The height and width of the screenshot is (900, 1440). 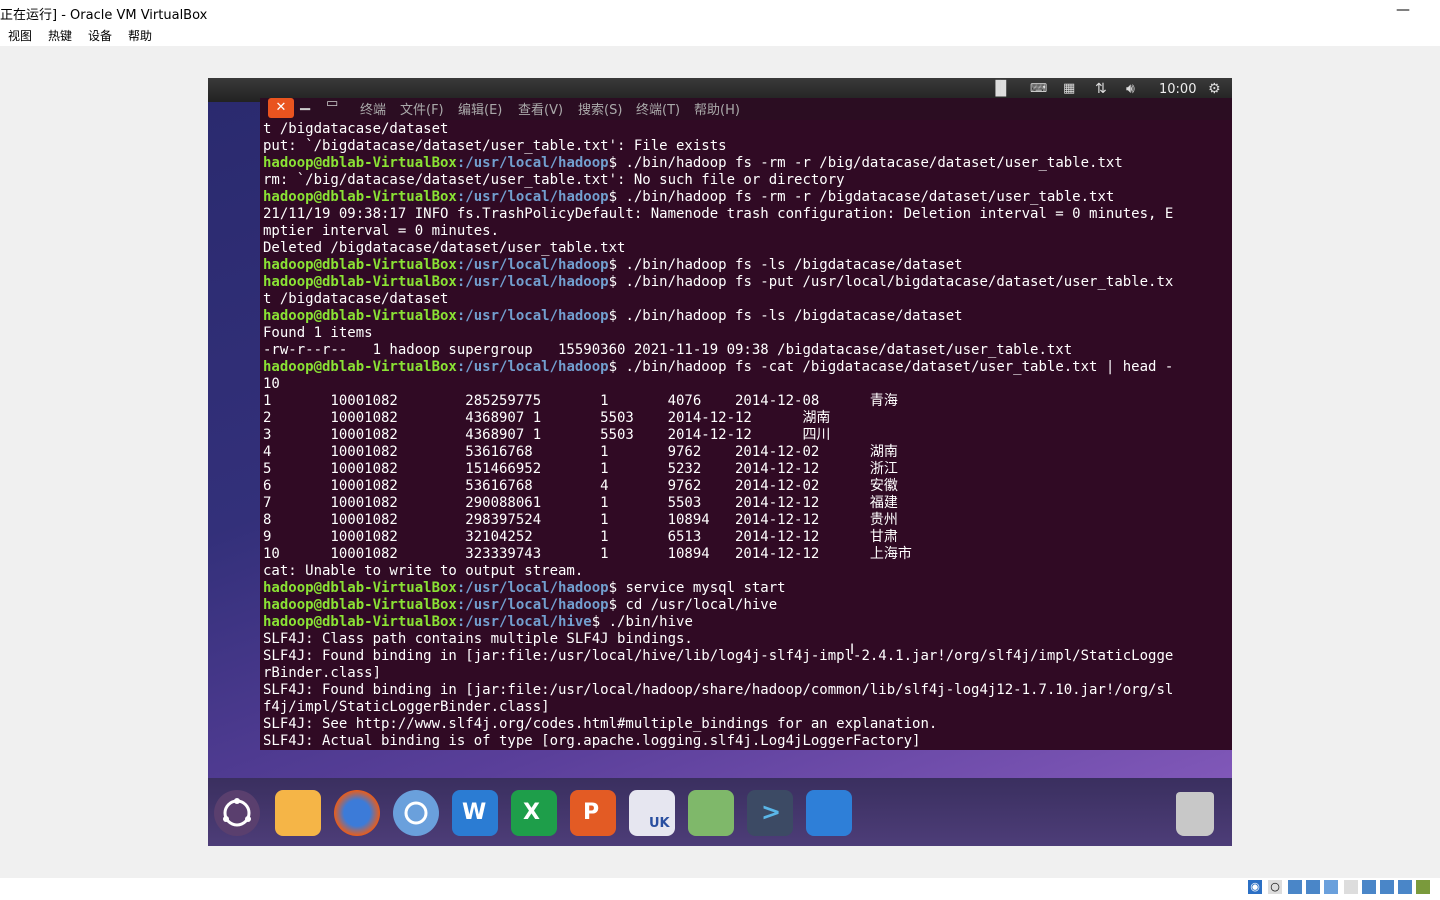 What do you see at coordinates (475, 813) in the screenshot?
I see `word-icon: W` at bounding box center [475, 813].